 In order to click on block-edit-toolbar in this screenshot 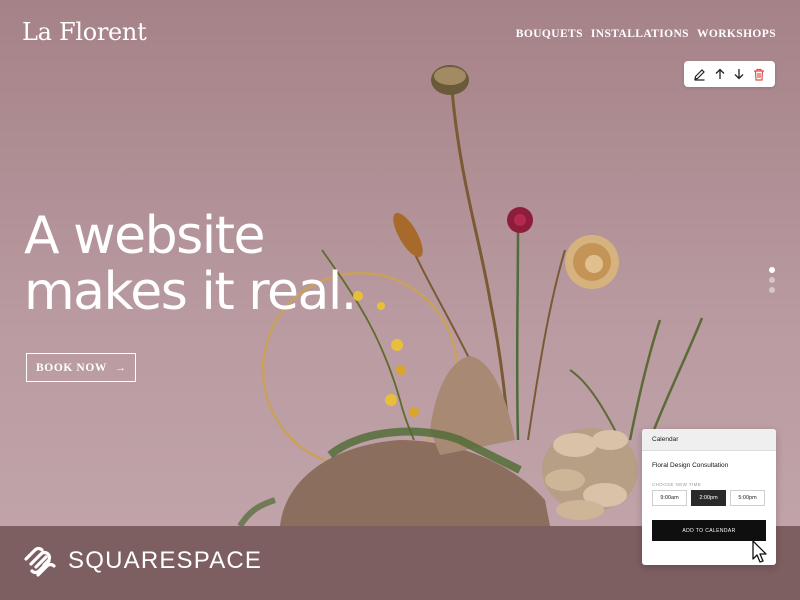, I will do `click(729, 74)`.